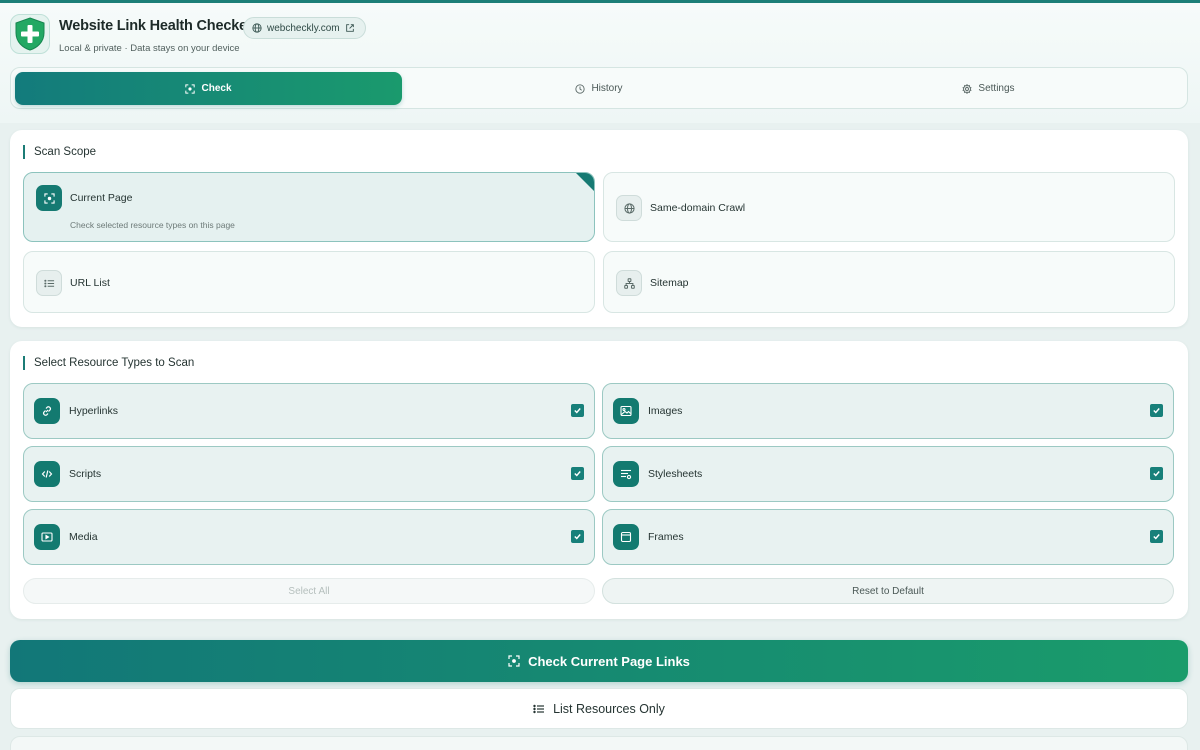 The width and height of the screenshot is (1200, 750). Describe the element at coordinates (108, 363) in the screenshot. I see `resource-types-title: Select Resource Types to Scan` at that location.